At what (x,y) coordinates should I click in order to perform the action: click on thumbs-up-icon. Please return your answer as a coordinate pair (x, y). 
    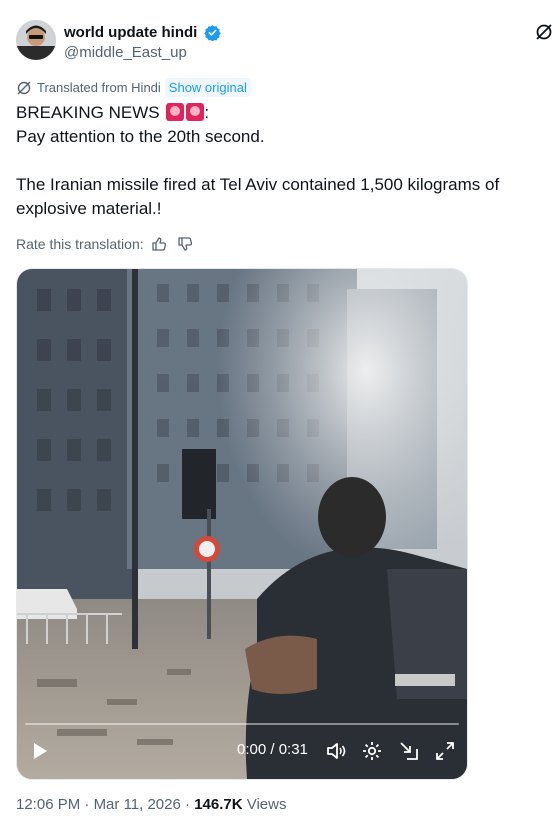
    Looking at the image, I should click on (159, 244).